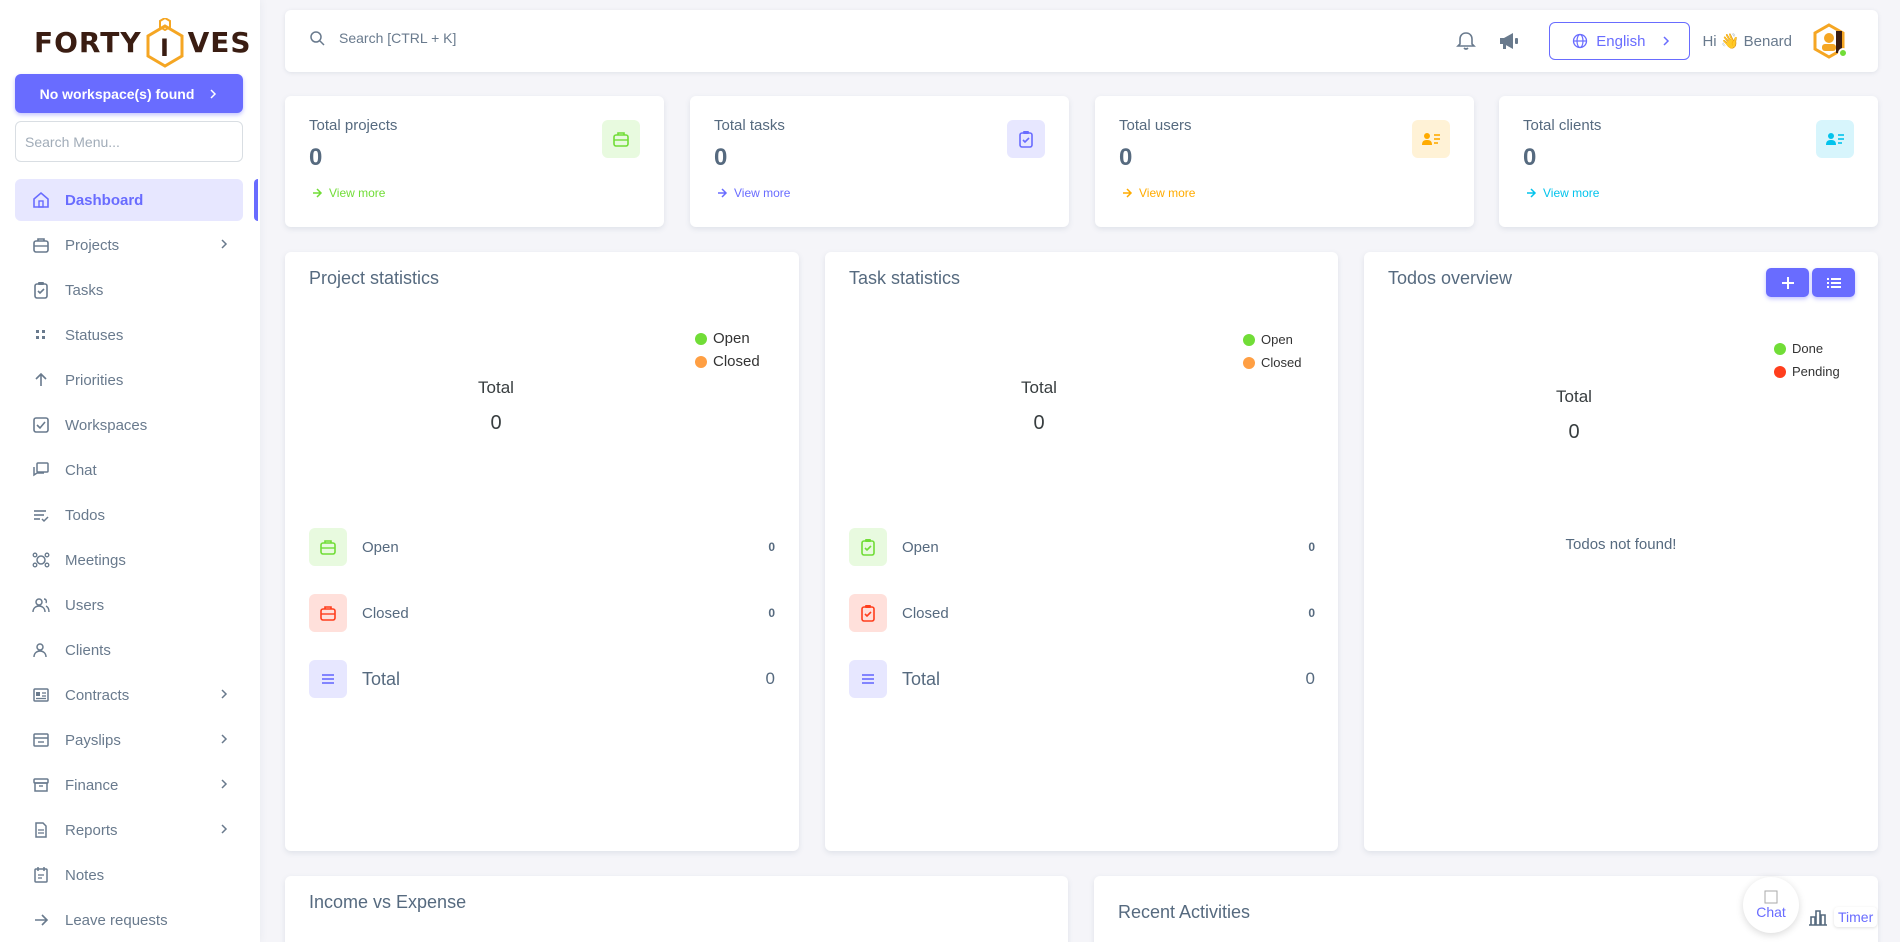 This screenshot has height=942, width=1900. I want to click on list-todos-button, so click(1833, 282).